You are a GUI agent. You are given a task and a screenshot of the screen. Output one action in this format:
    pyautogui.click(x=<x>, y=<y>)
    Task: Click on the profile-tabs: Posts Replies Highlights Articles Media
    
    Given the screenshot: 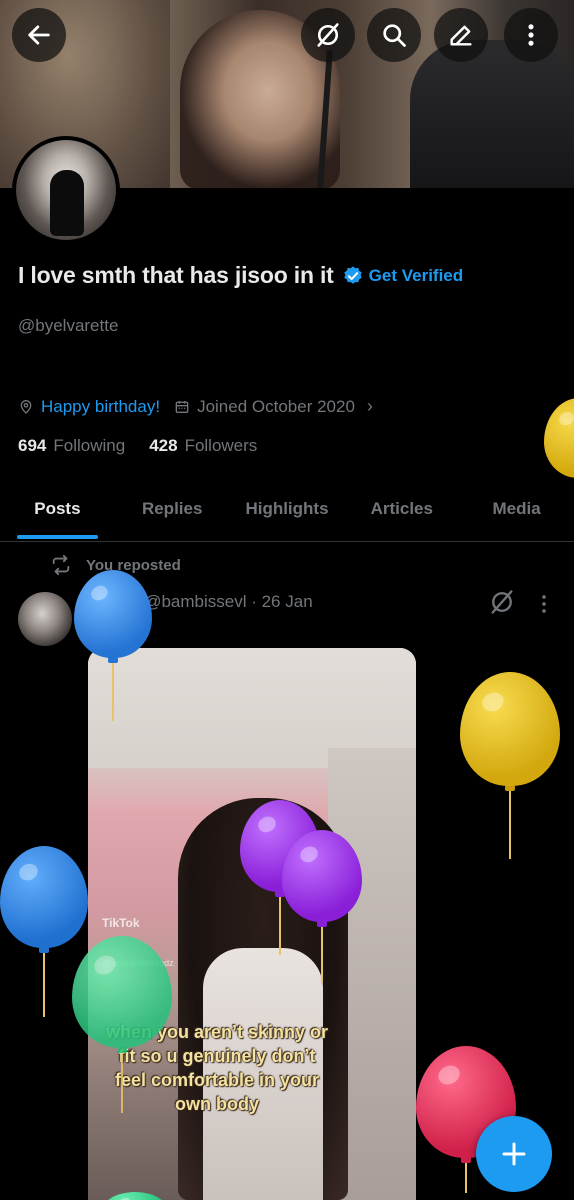 What is the action you would take?
    pyautogui.click(x=287, y=511)
    